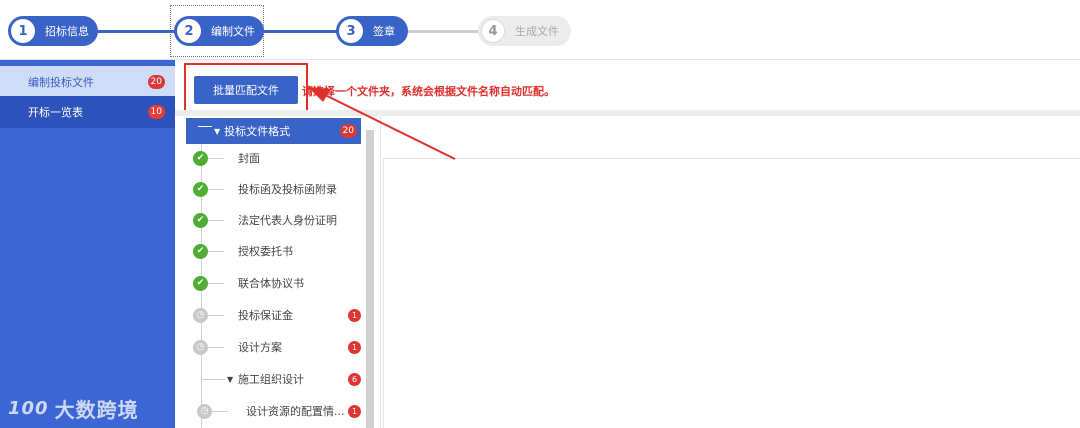 This screenshot has height=428, width=1080. I want to click on brand-logo-icon: 100, so click(28, 408).